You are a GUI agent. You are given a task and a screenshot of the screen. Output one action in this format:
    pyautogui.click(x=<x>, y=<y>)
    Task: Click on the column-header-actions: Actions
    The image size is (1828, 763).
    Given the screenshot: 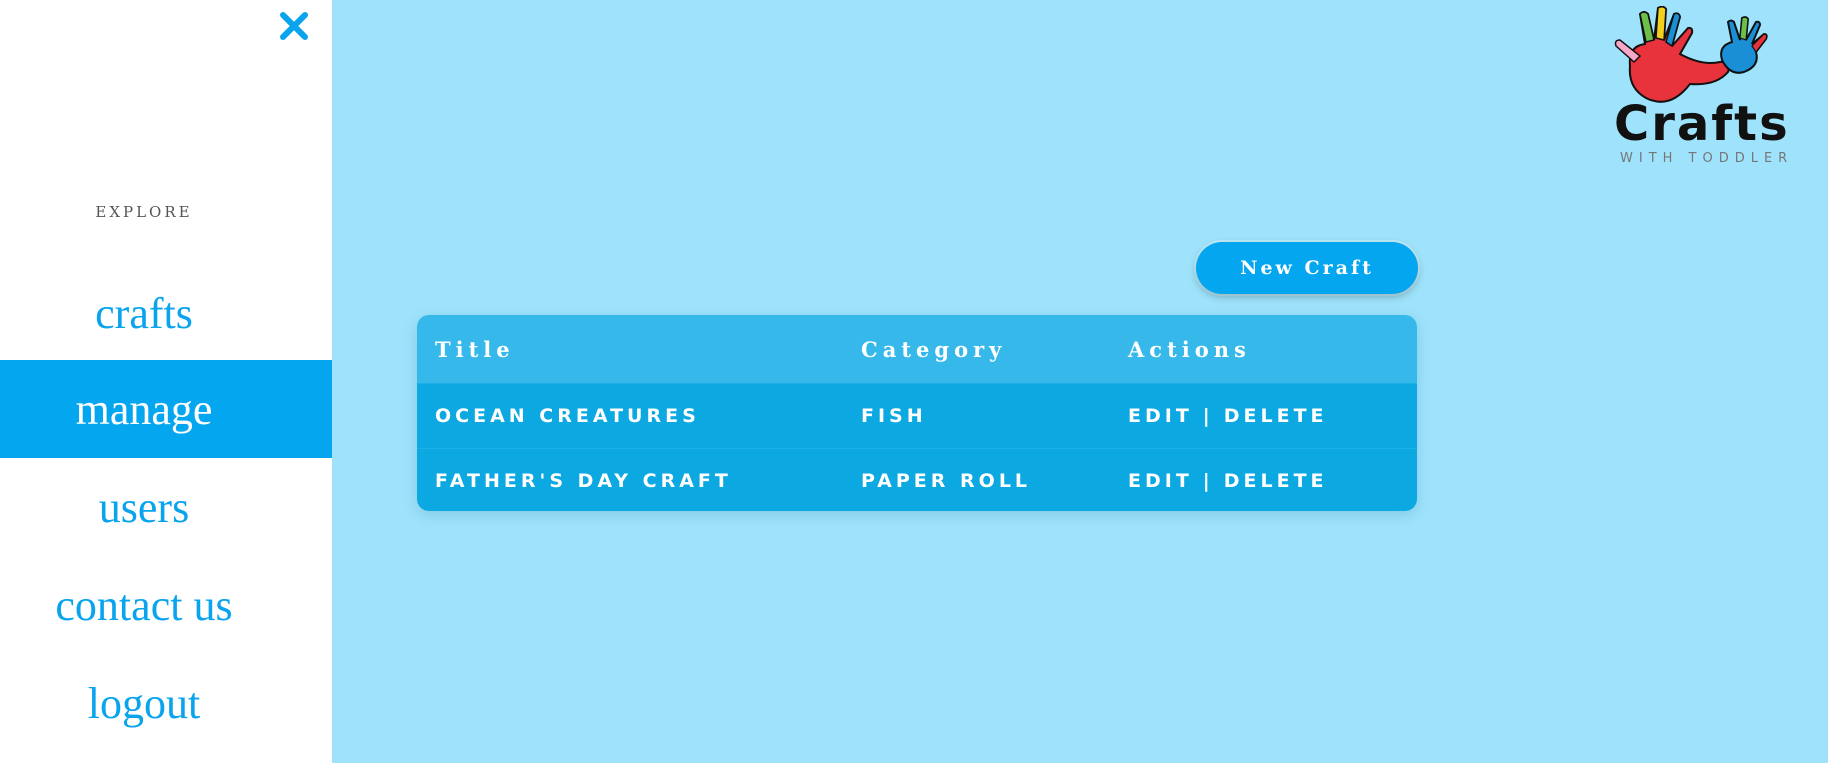 What is the action you would take?
    pyautogui.click(x=1189, y=349)
    